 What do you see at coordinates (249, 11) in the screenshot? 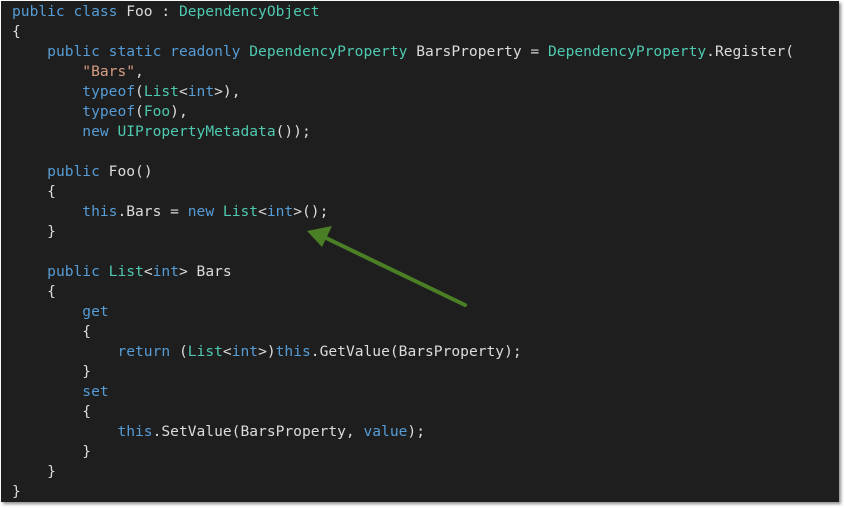
I see `code-token: DependencyObject` at bounding box center [249, 11].